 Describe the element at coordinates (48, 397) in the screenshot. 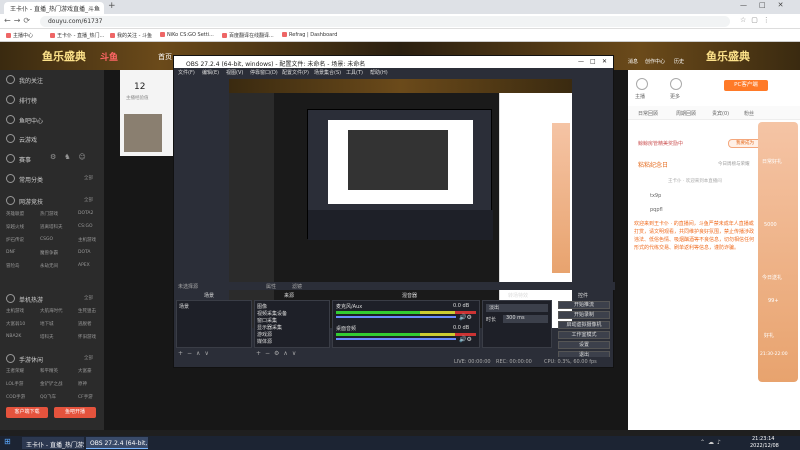

I see `category-link: QQ飞车` at that location.